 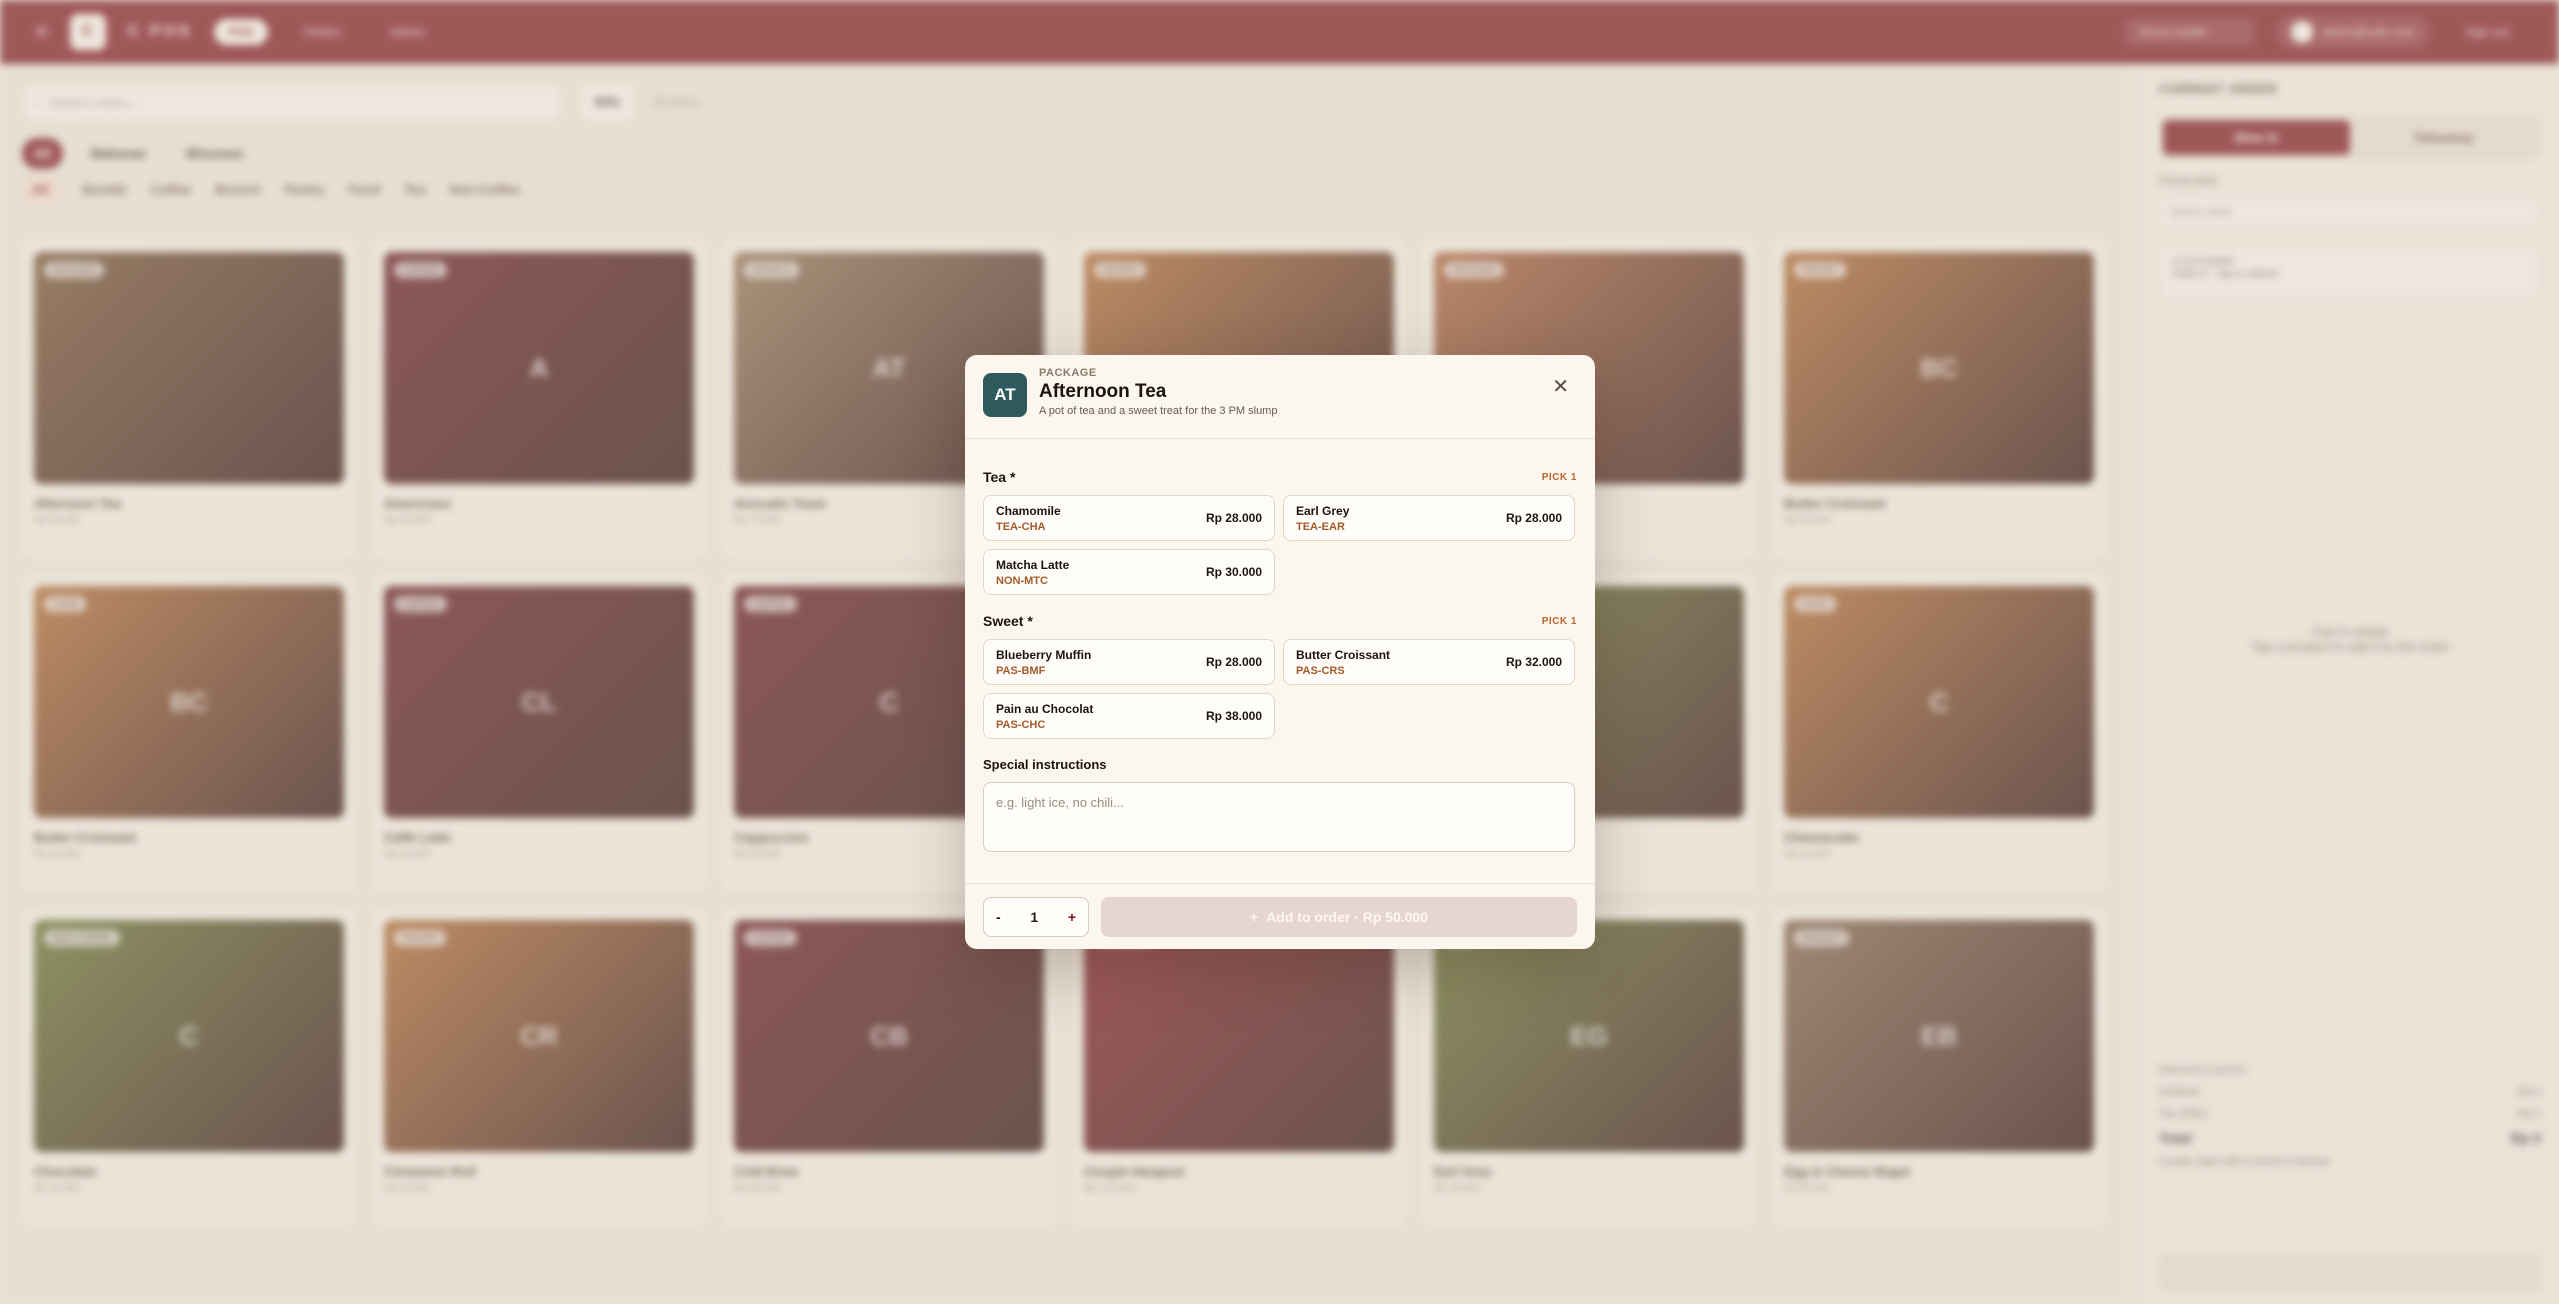 I want to click on option-price: Rp 32.000, so click(x=1533, y=662).